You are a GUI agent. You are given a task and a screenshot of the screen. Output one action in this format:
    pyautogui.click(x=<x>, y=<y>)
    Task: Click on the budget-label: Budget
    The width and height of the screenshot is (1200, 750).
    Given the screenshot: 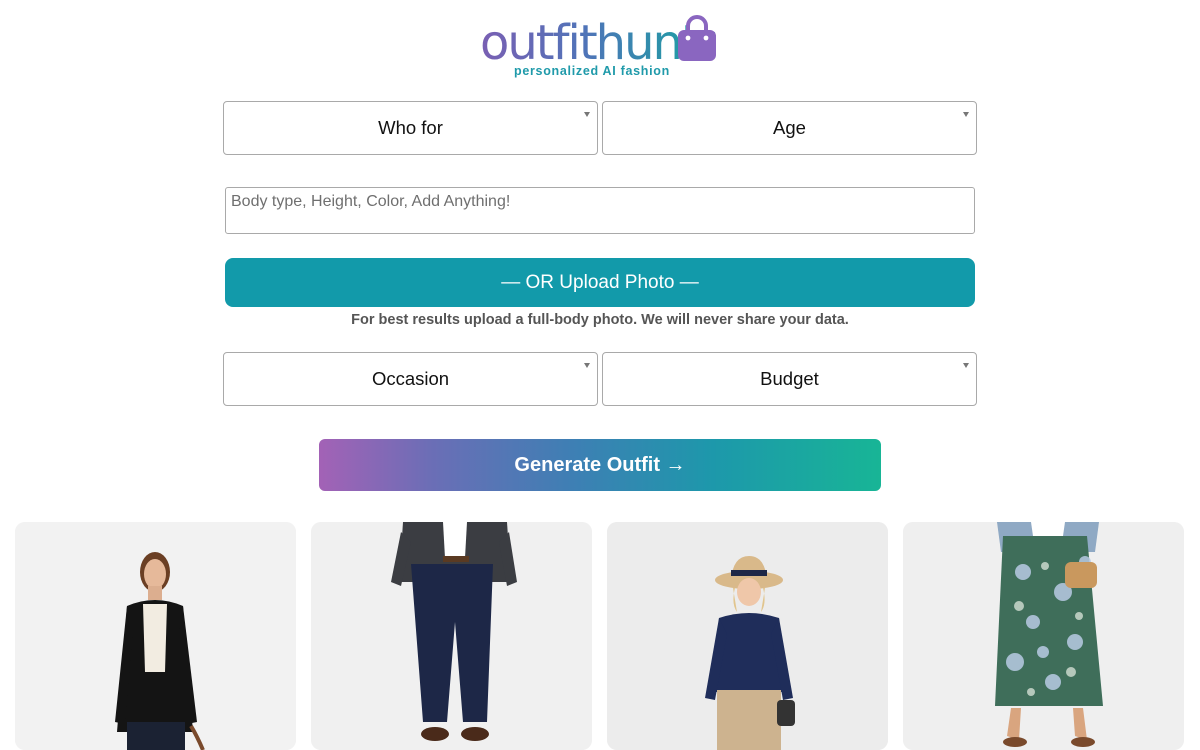 What is the action you would take?
    pyautogui.click(x=789, y=378)
    